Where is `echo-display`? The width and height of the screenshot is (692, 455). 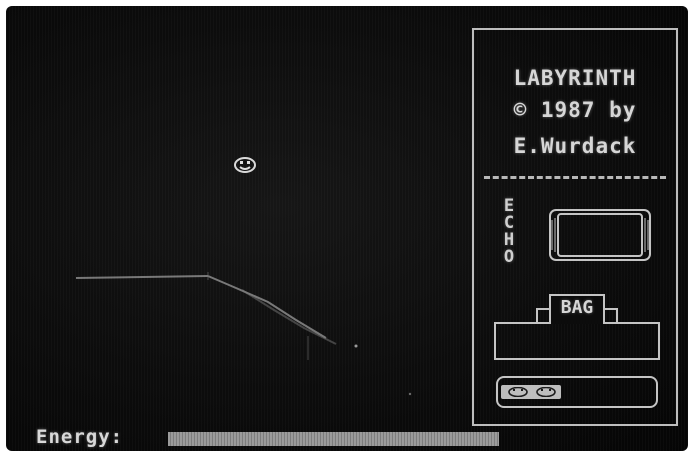 echo-display is located at coordinates (600, 235).